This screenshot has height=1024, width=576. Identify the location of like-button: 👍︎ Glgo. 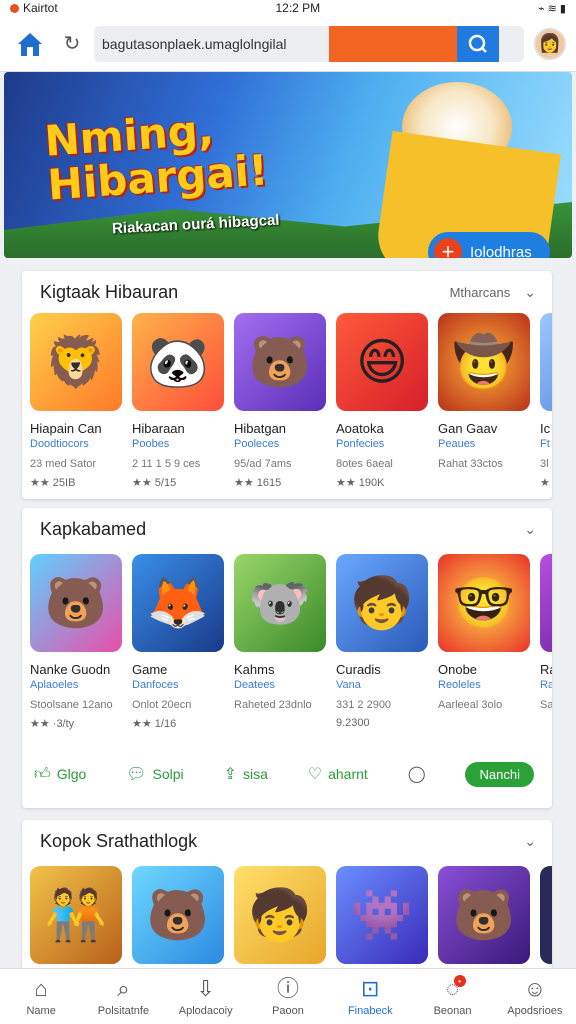
(60, 774).